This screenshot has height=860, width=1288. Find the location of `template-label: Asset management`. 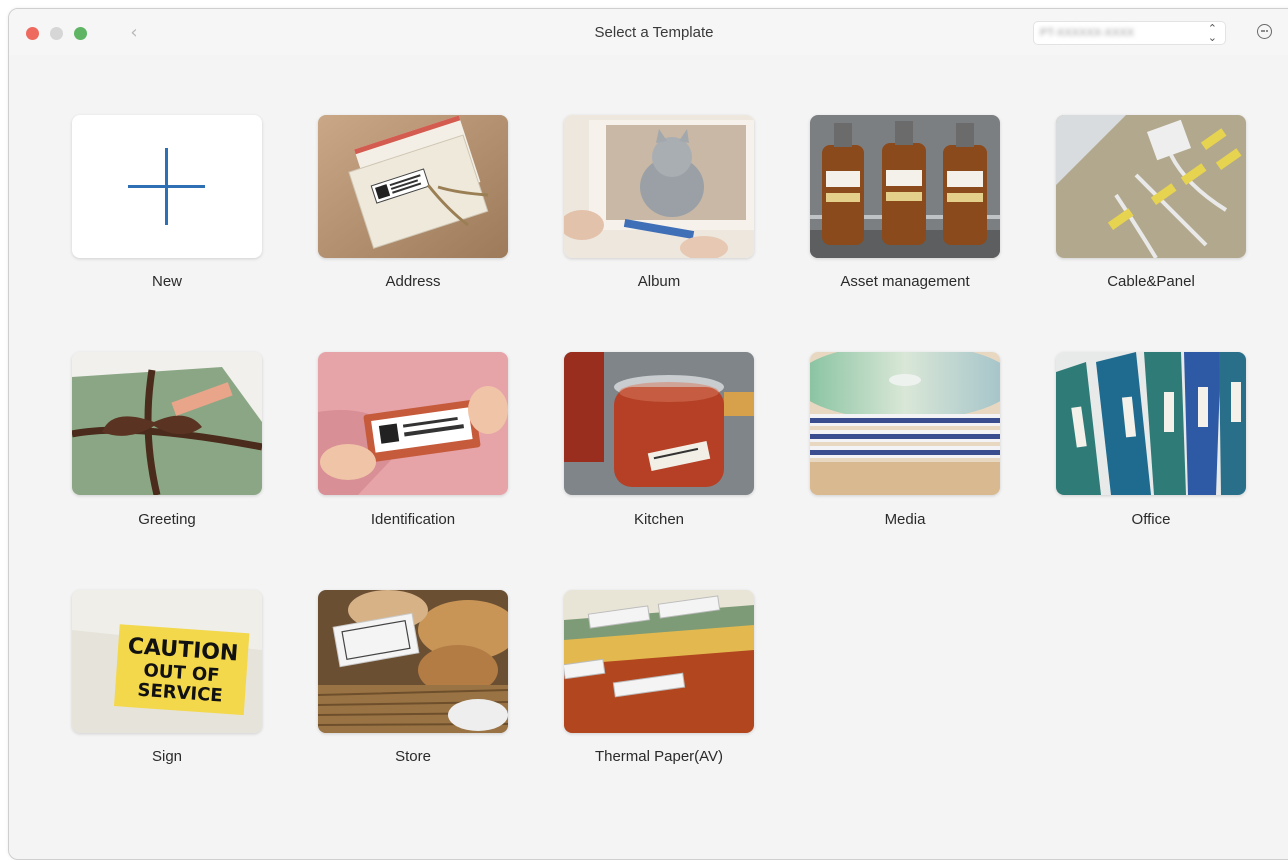

template-label: Asset management is located at coordinates (905, 281).